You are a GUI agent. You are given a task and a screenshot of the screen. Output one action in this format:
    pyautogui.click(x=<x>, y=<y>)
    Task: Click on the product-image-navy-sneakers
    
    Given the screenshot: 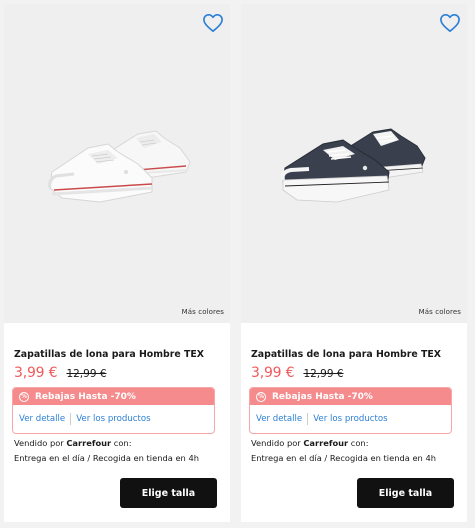 What is the action you would take?
    pyautogui.click(x=353, y=165)
    